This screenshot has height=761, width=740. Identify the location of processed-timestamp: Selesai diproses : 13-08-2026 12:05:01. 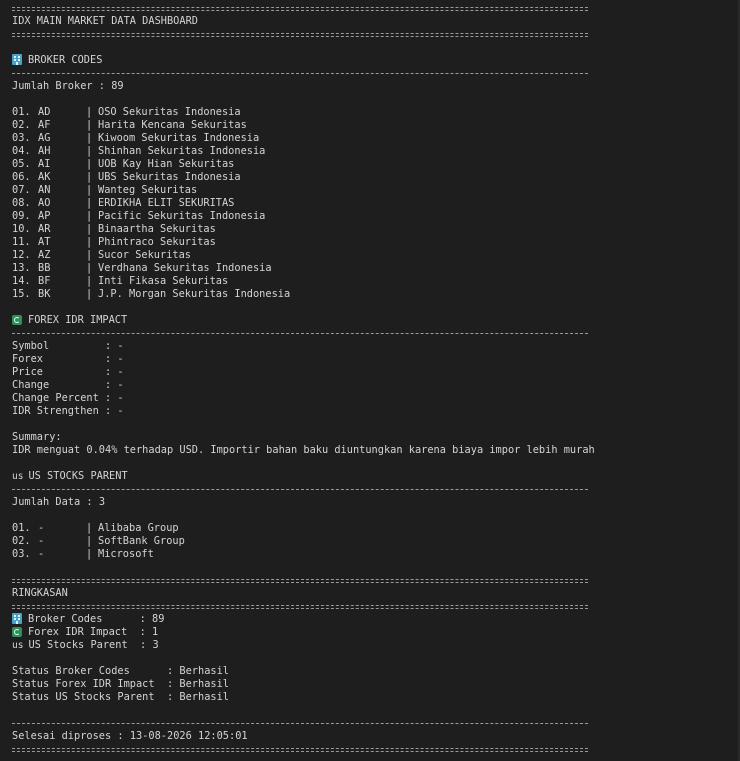
(130, 736).